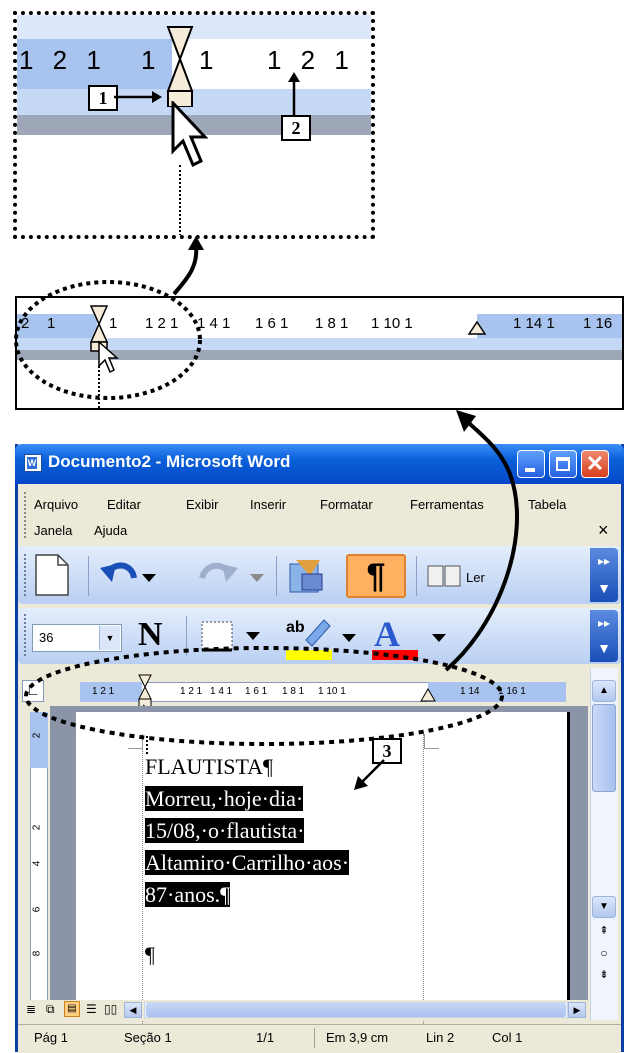 The image size is (624, 1053). Describe the element at coordinates (91, 1009) in the screenshot. I see `outline-view-icon: ☰` at that location.